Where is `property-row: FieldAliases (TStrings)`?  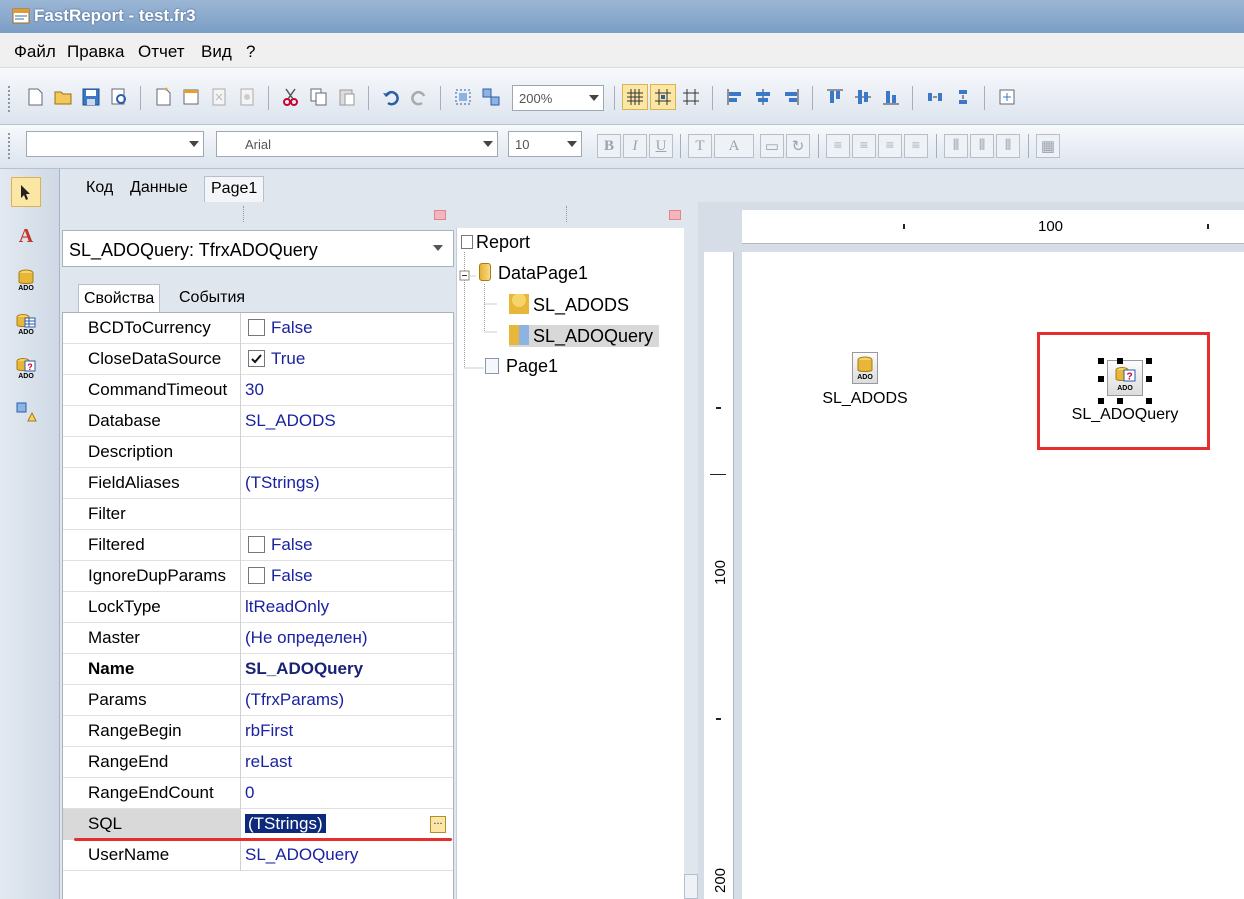
property-row: FieldAliases (TStrings) is located at coordinates (258, 483).